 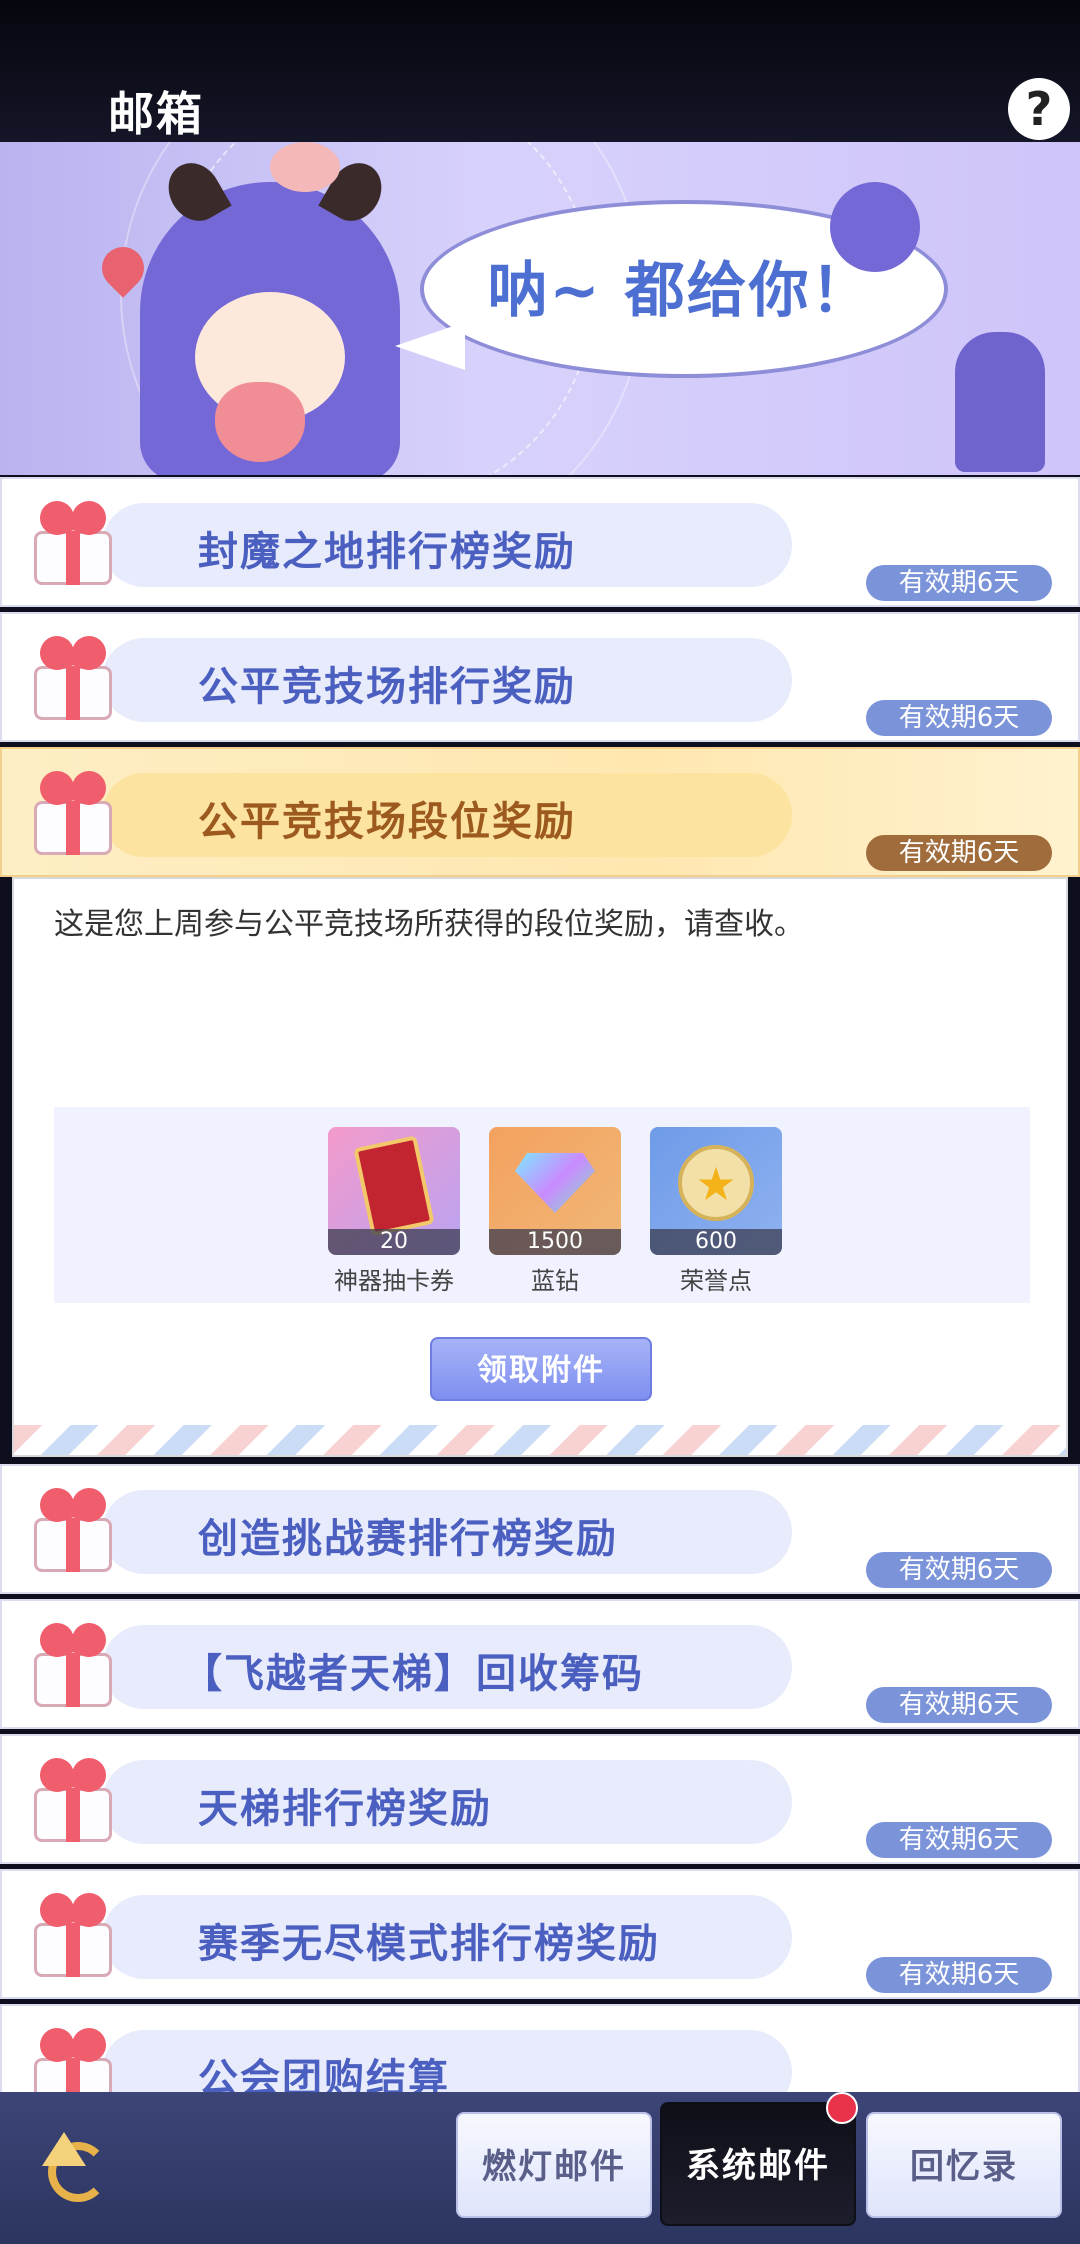 What do you see at coordinates (716, 1281) in the screenshot?
I see `item-label: 荣誉点` at bounding box center [716, 1281].